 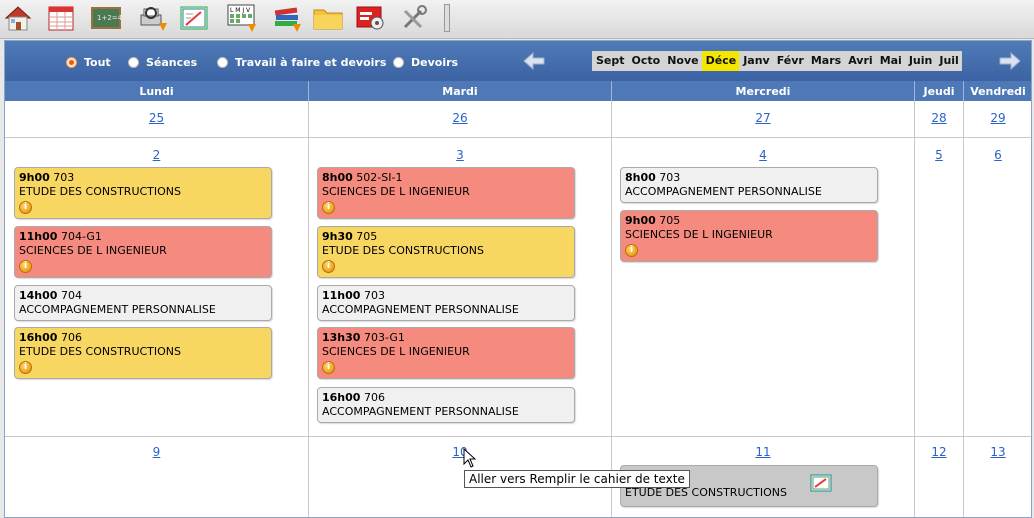 I want to click on session-card: 14h00 704 ACCOMPAGNEMENT PERSONNALISE, so click(x=143, y=303).